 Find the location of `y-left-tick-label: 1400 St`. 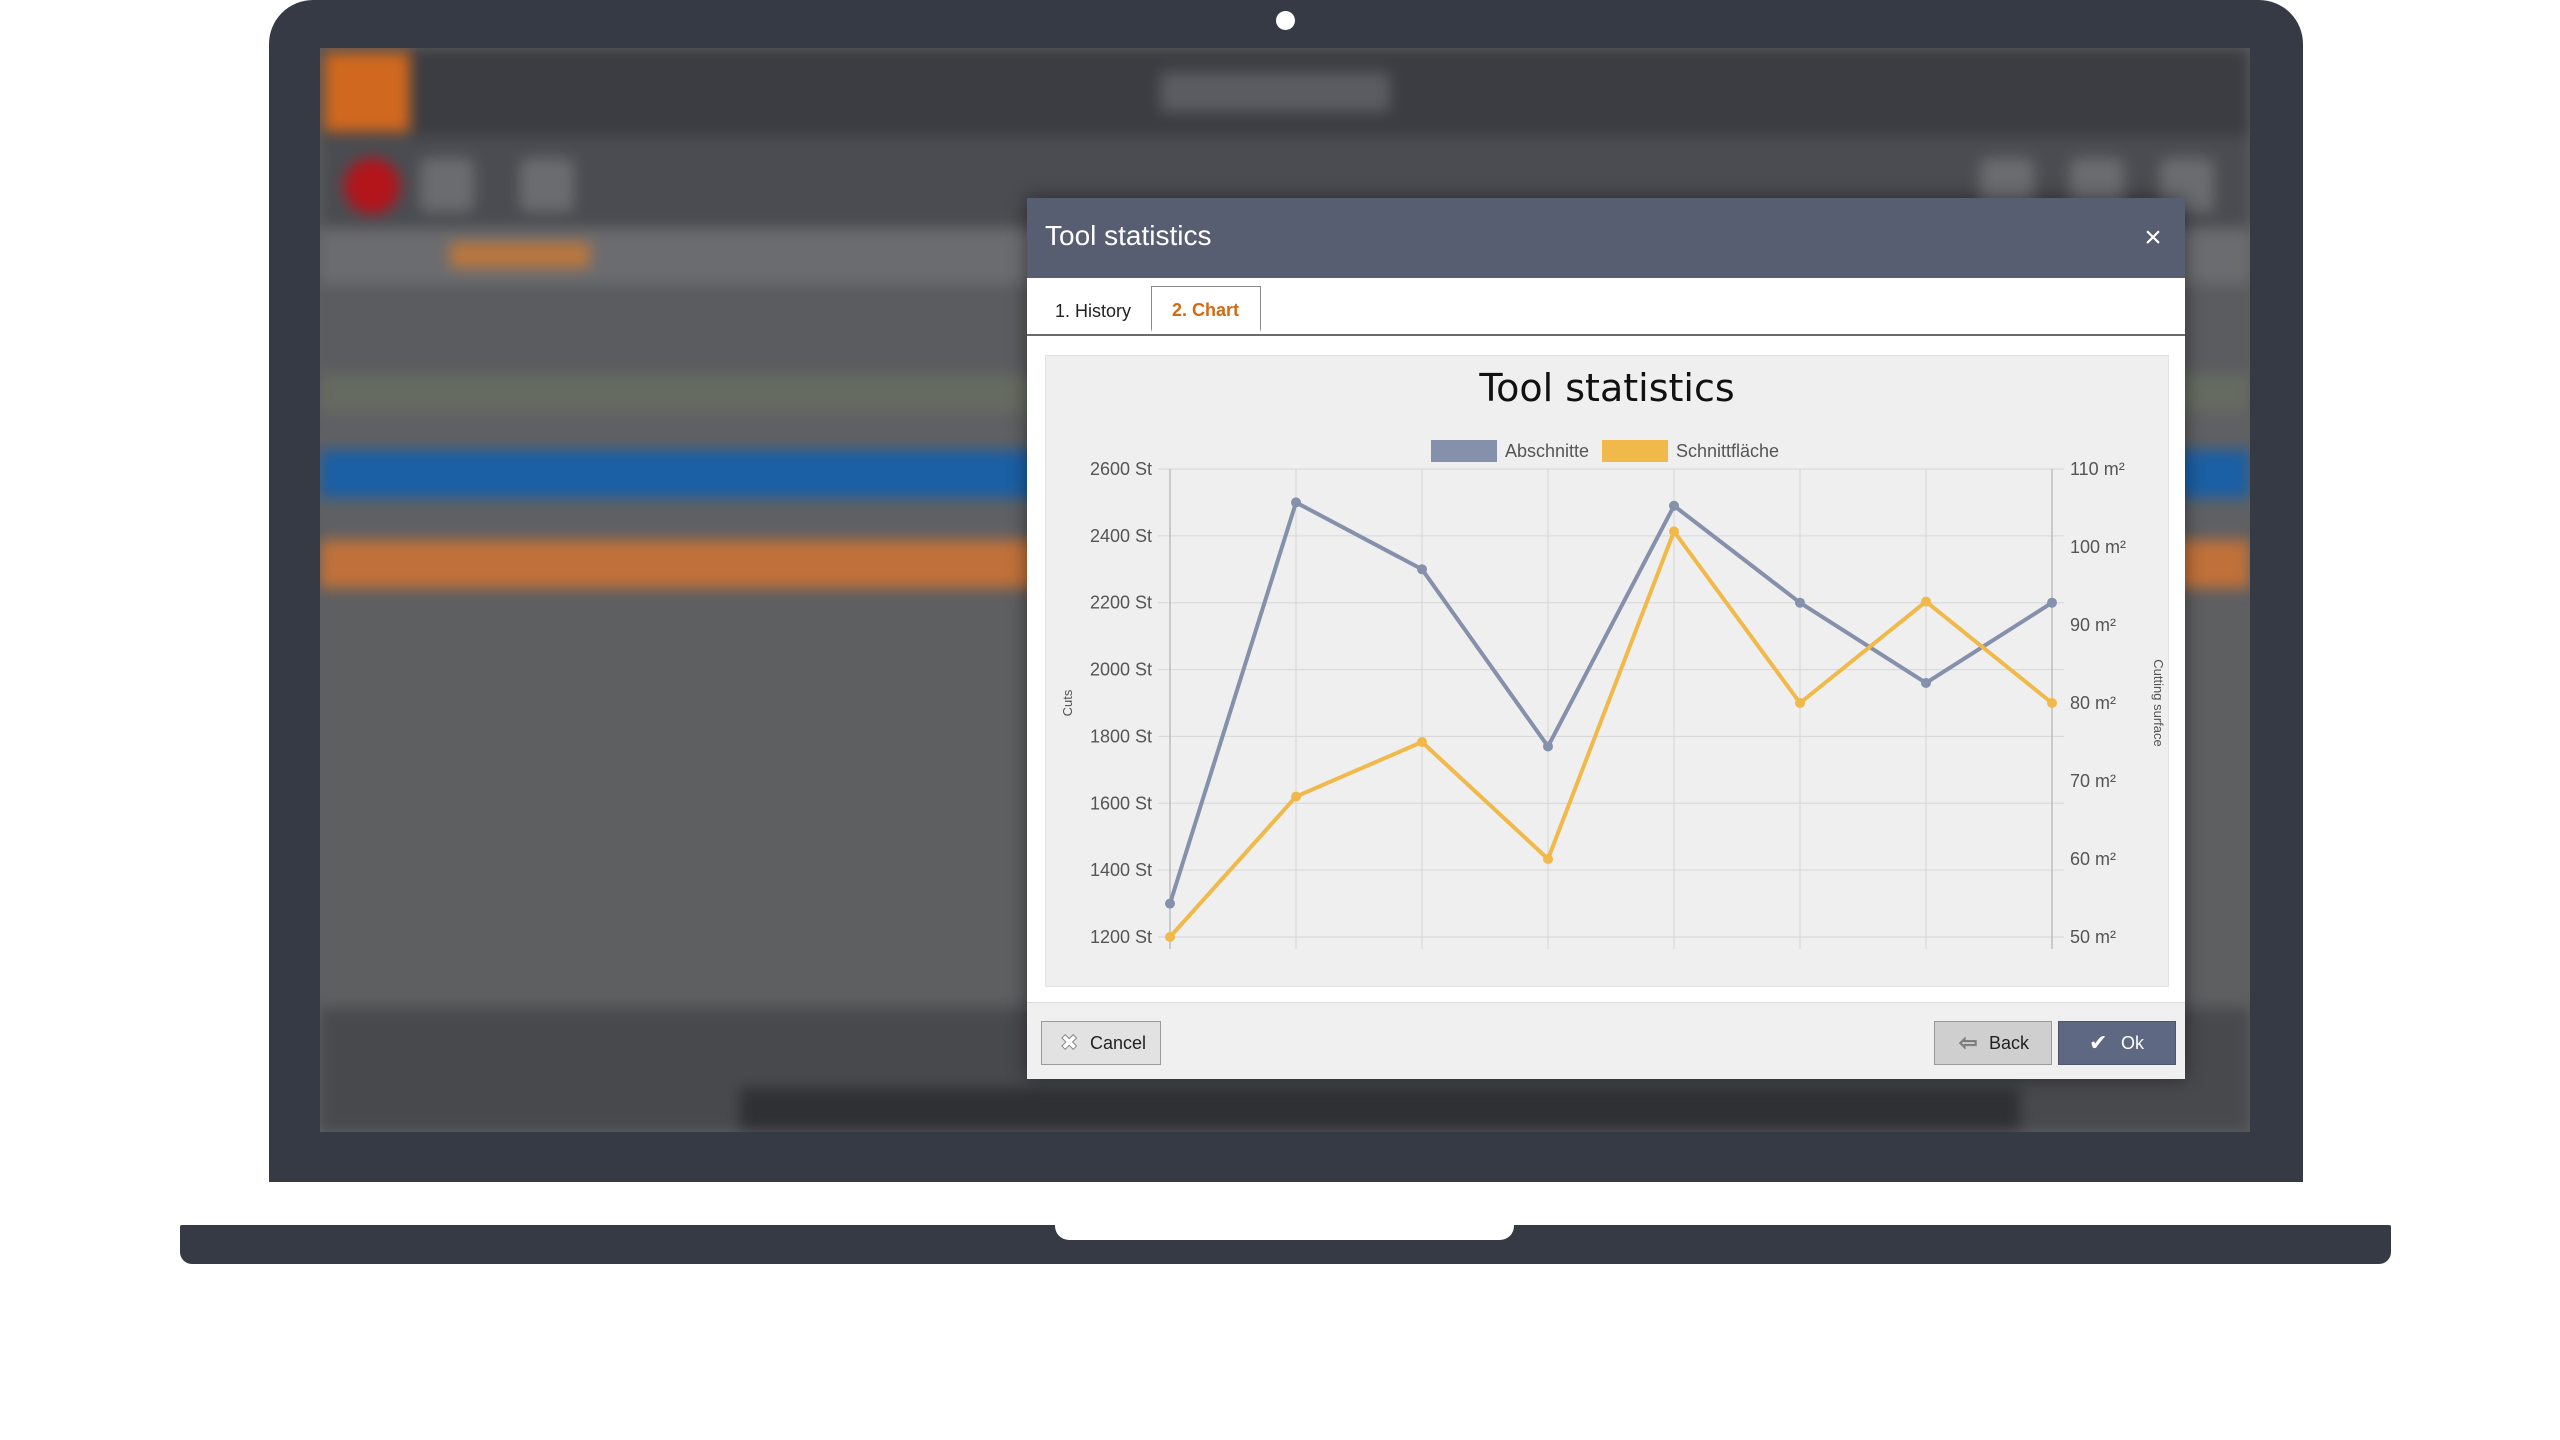

y-left-tick-label: 1400 St is located at coordinates (1121, 870).